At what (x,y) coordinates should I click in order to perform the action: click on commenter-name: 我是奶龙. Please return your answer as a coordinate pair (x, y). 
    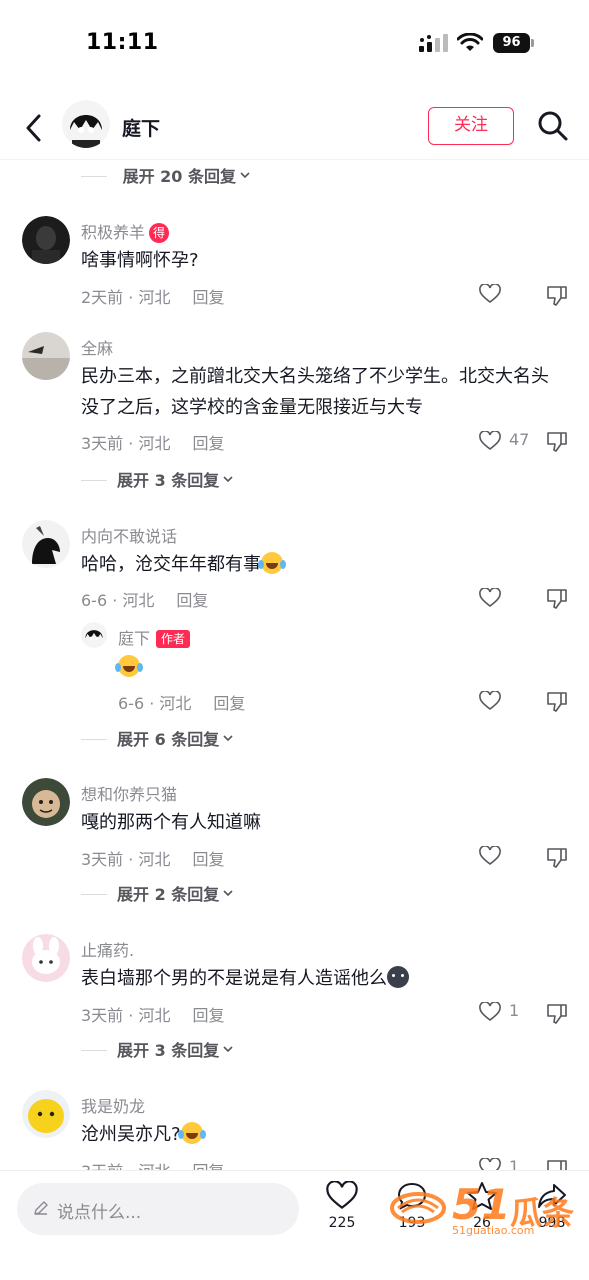
    Looking at the image, I should click on (113, 1105).